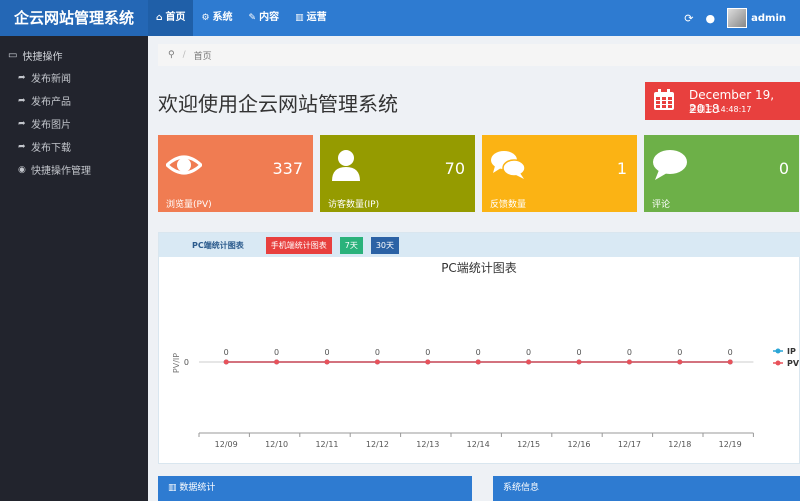  Describe the element at coordinates (13, 55) in the screenshot. I see `folder-open-icon: ▭` at that location.